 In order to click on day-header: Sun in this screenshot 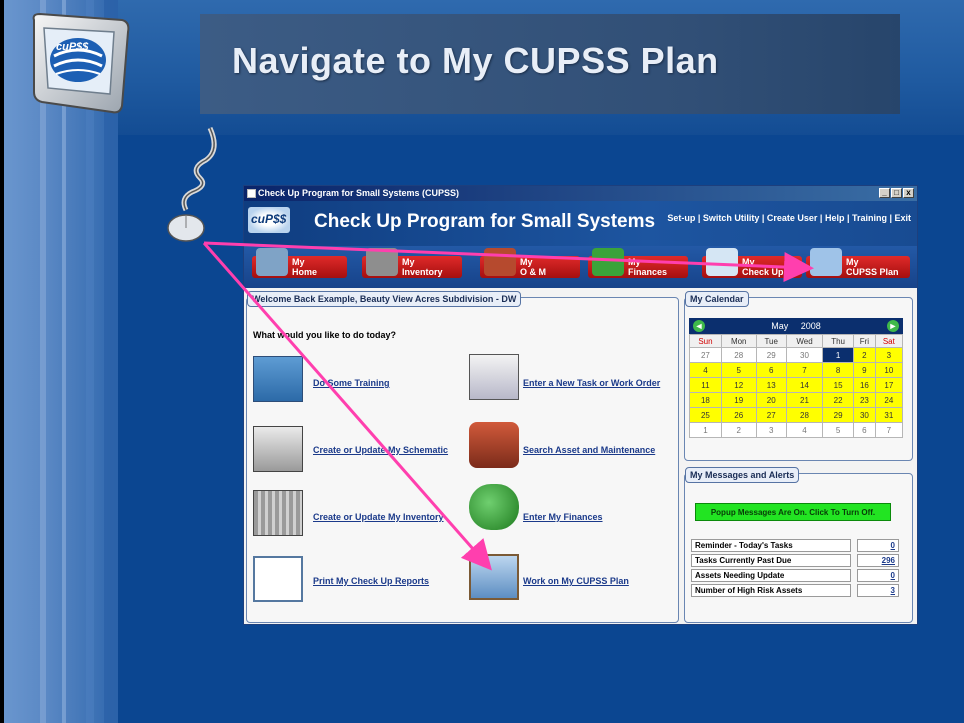, I will do `click(705, 341)`.